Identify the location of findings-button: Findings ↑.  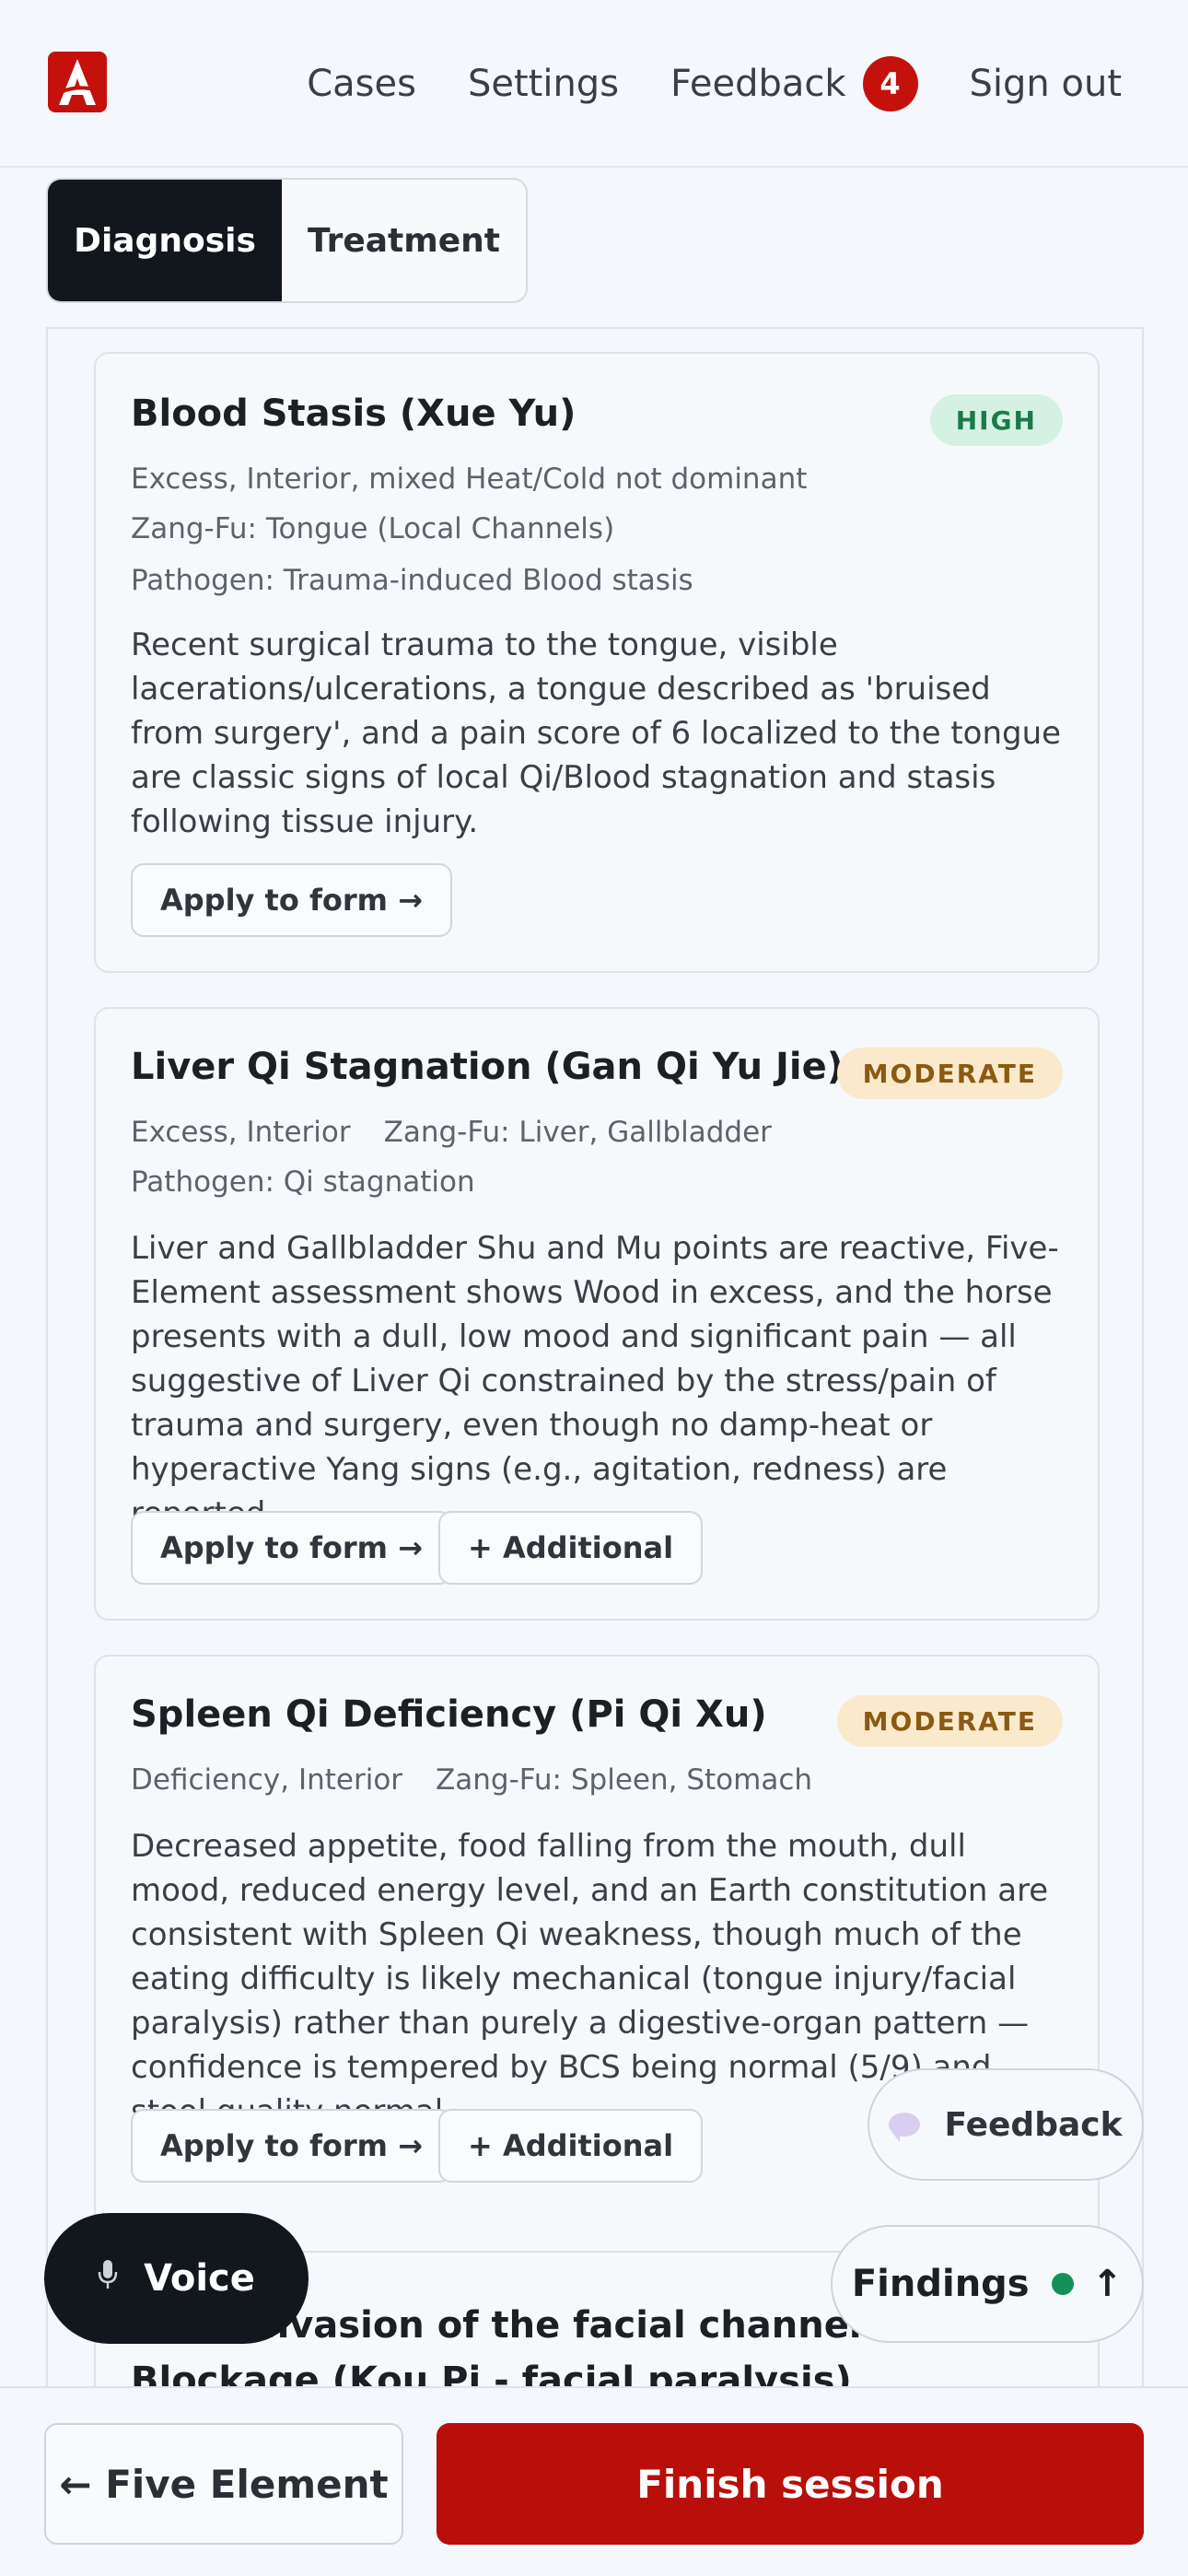
(987, 2284).